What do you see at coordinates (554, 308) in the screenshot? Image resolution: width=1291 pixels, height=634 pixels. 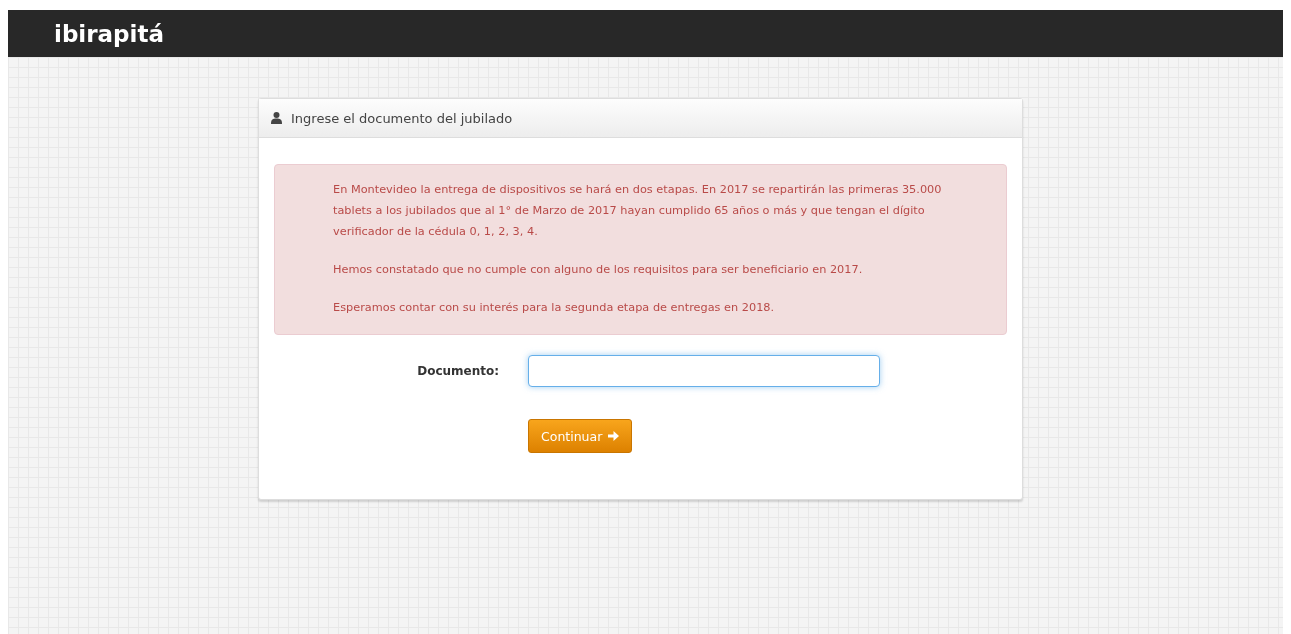 I see `alert-message: Esperamos contar con su interés para la segunda etapa de entregas en 2018.` at bounding box center [554, 308].